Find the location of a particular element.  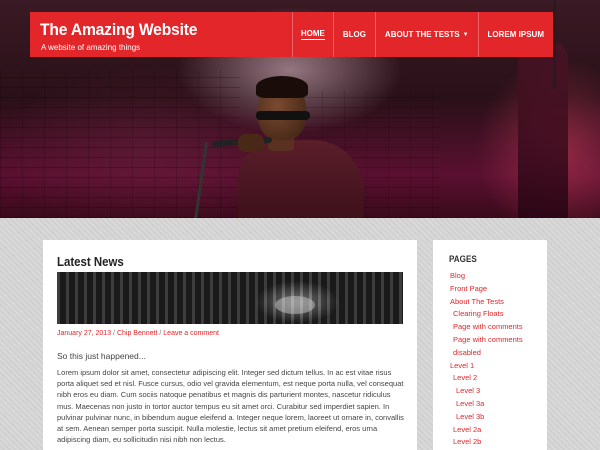

nav-item-about-the-tests: About The Tests ▼ is located at coordinates (426, 34).